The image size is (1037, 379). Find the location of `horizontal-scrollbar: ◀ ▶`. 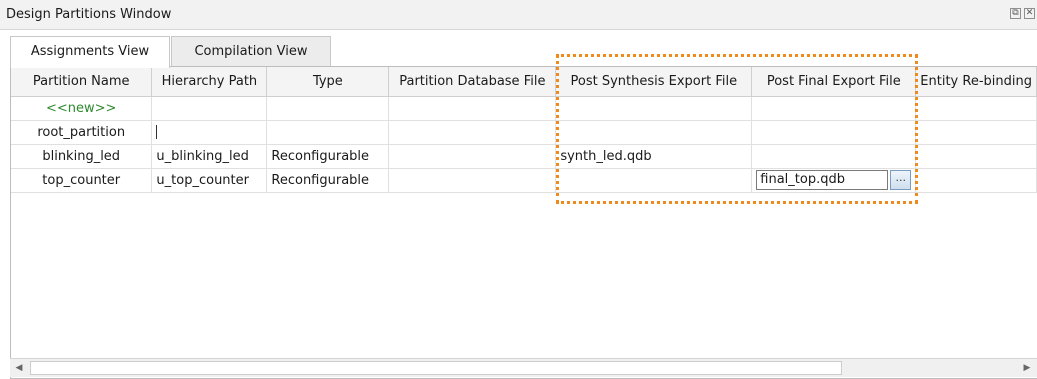

horizontal-scrollbar: ◀ ▶ is located at coordinates (523, 367).